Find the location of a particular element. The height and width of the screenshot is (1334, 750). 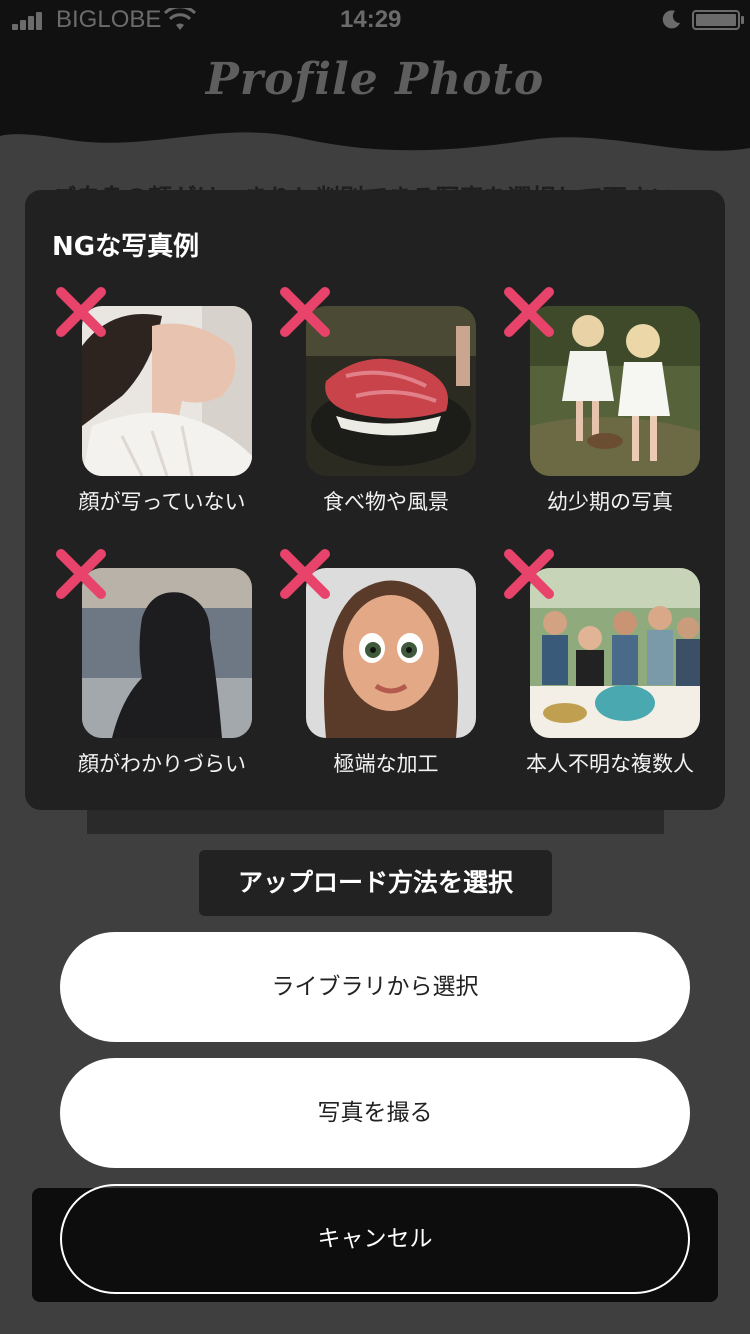

ng-example-no-face: 顔が写っていない is located at coordinates (162, 411).